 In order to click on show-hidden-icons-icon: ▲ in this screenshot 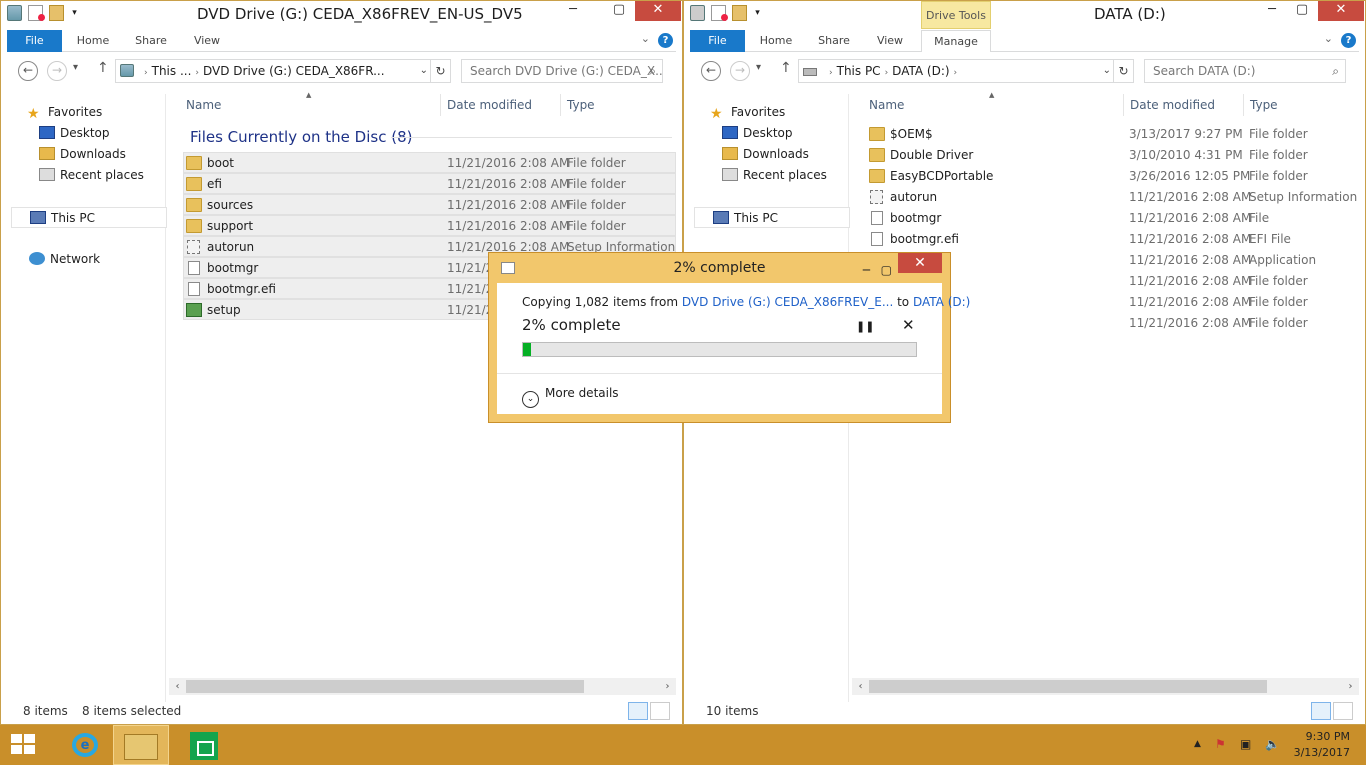, I will do `click(1197, 744)`.